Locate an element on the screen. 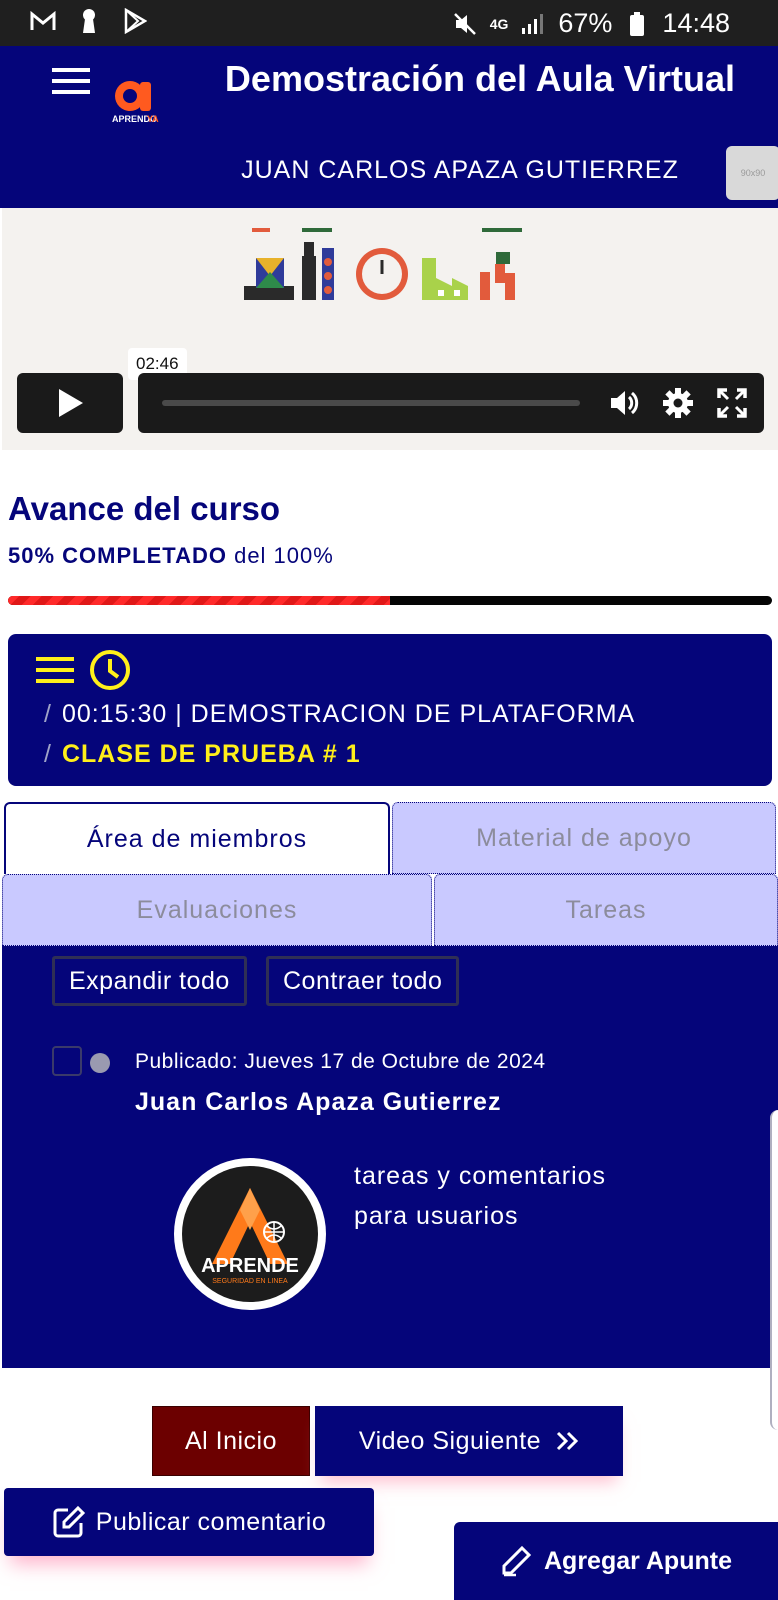  add-note-label: Agregar Apunte is located at coordinates (638, 1560).